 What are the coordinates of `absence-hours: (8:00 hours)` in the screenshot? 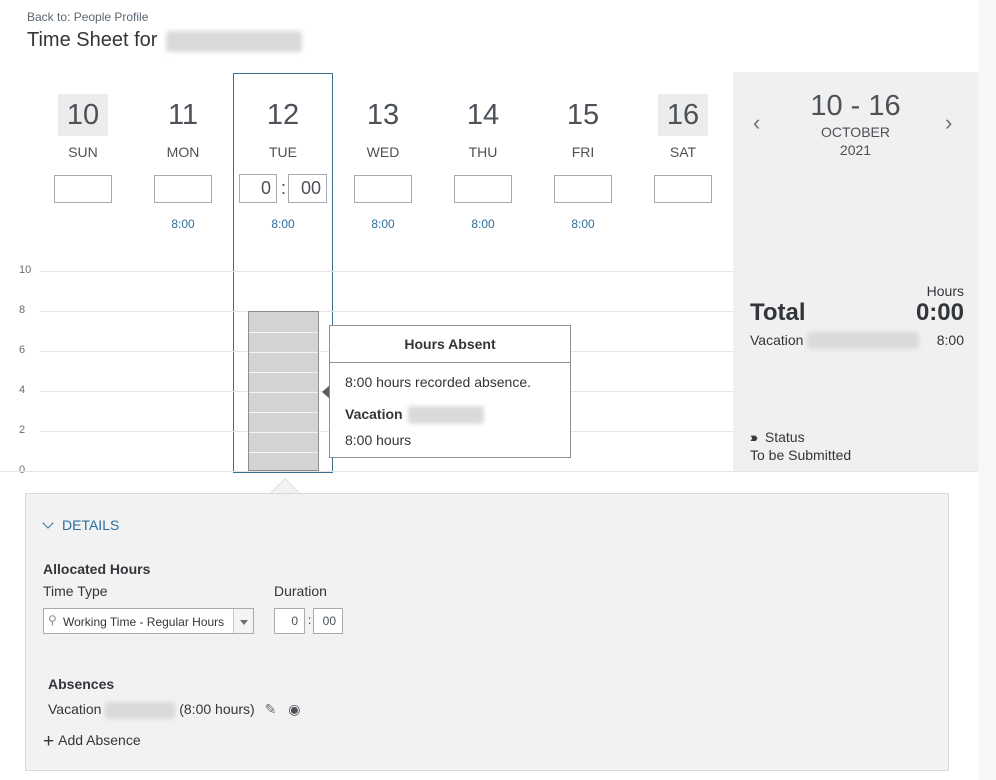 It's located at (217, 709).